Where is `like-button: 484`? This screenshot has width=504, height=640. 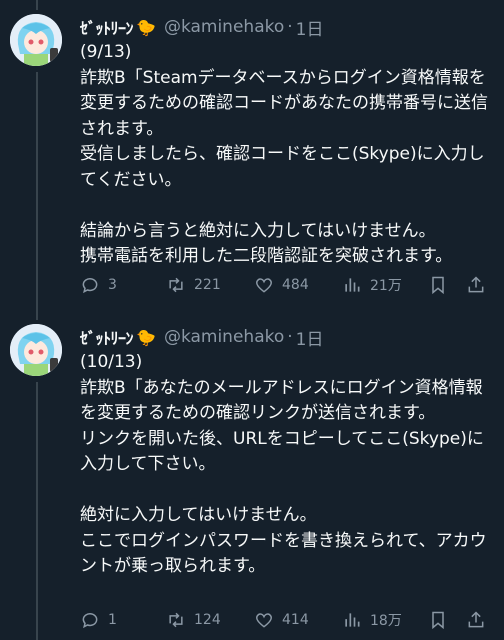
like-button: 484 is located at coordinates (281, 285).